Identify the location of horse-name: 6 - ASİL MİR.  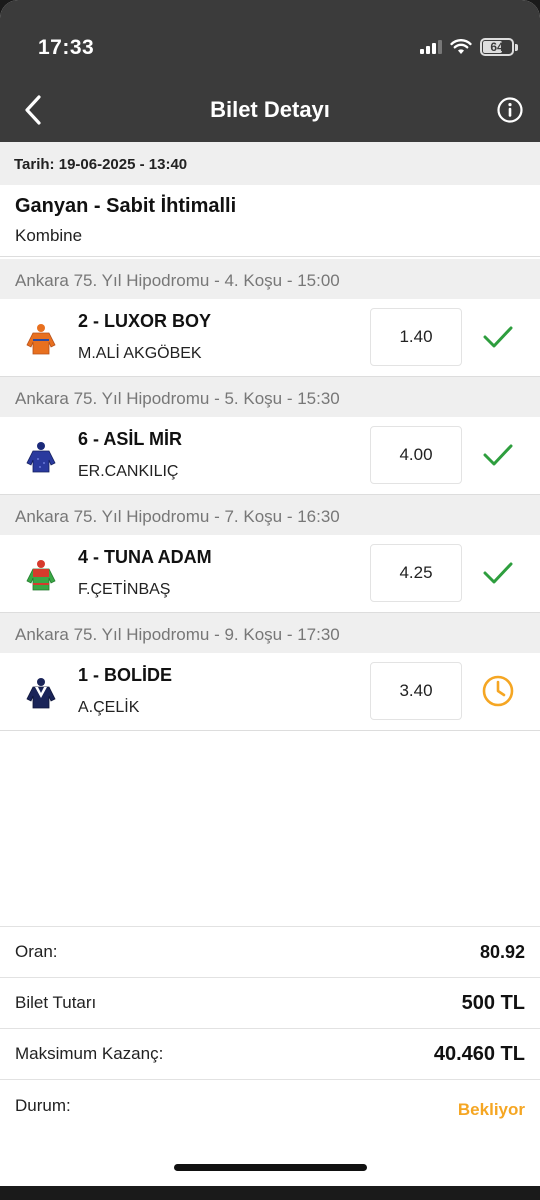
(130, 439).